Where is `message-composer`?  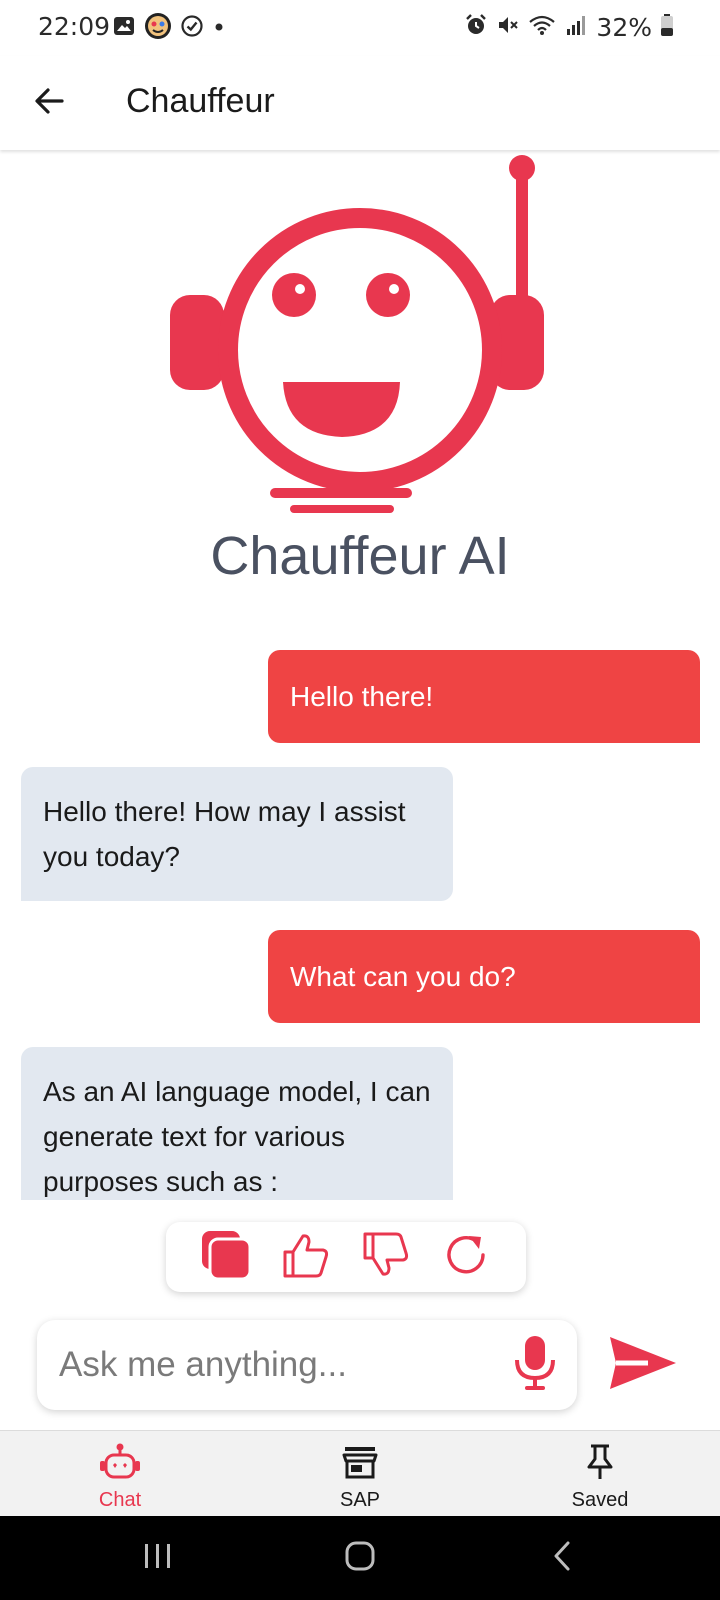
message-composer is located at coordinates (307, 1365).